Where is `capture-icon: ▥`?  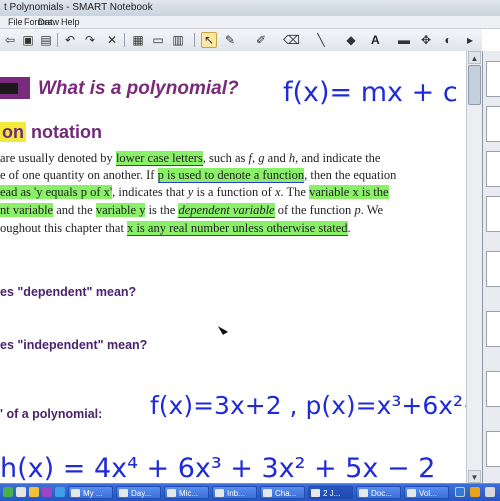 capture-icon: ▥ is located at coordinates (178, 40).